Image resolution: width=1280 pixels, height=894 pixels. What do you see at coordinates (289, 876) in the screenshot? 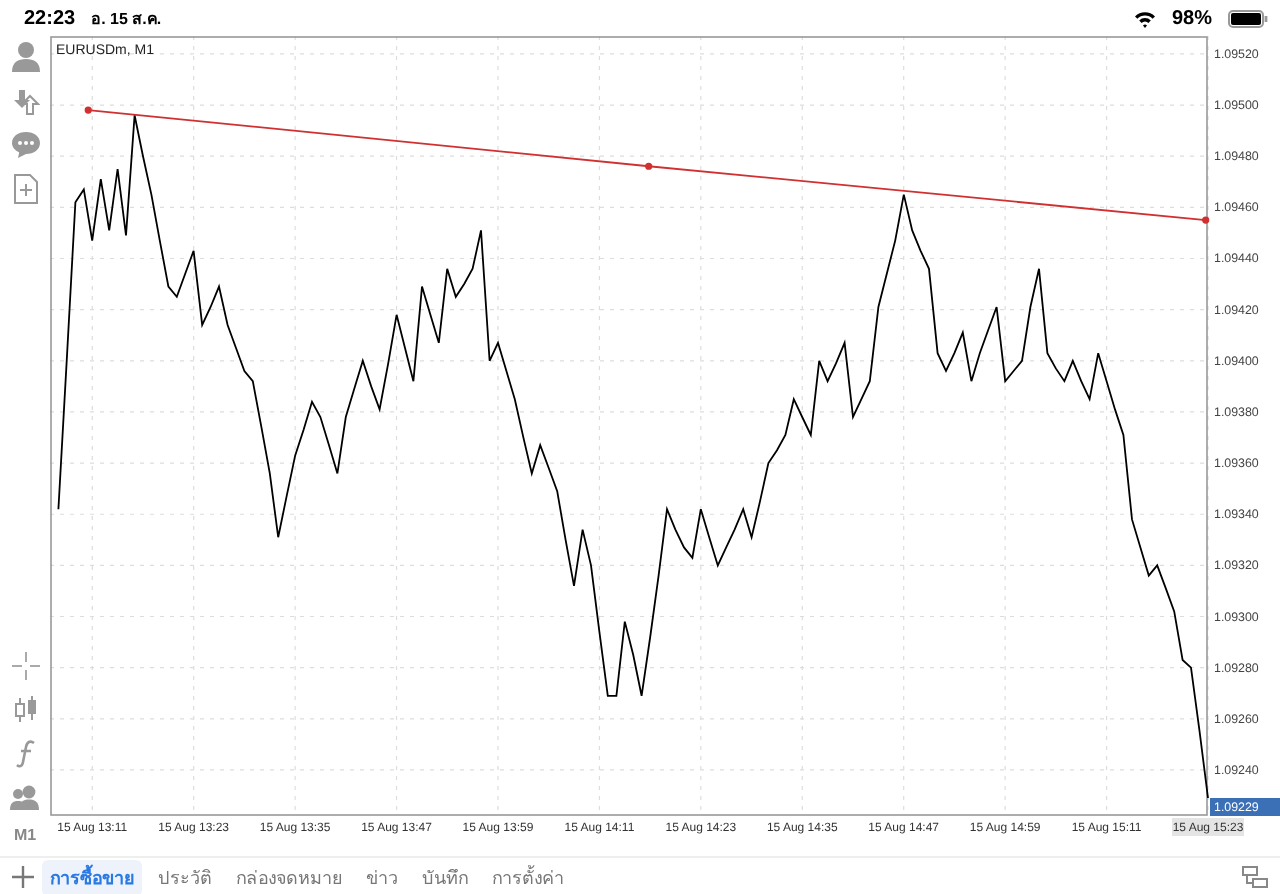
I see `tab: กล่องจดหมาย` at bounding box center [289, 876].